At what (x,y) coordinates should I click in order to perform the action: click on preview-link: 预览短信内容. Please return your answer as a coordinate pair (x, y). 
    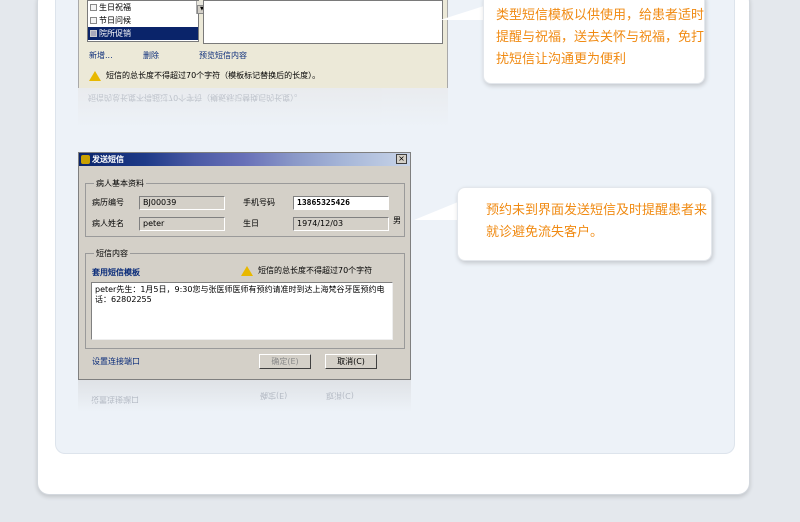
    Looking at the image, I should click on (223, 55).